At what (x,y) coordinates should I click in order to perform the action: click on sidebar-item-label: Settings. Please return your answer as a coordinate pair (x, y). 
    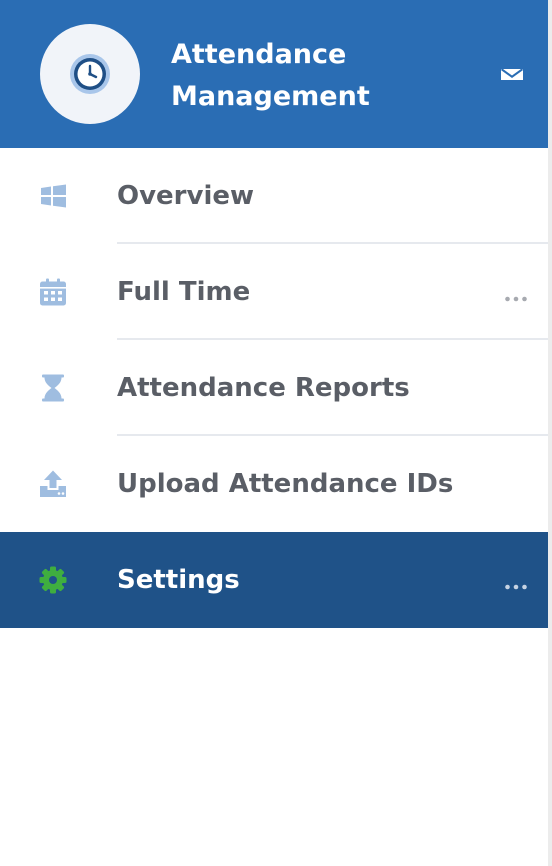
    Looking at the image, I should click on (178, 580).